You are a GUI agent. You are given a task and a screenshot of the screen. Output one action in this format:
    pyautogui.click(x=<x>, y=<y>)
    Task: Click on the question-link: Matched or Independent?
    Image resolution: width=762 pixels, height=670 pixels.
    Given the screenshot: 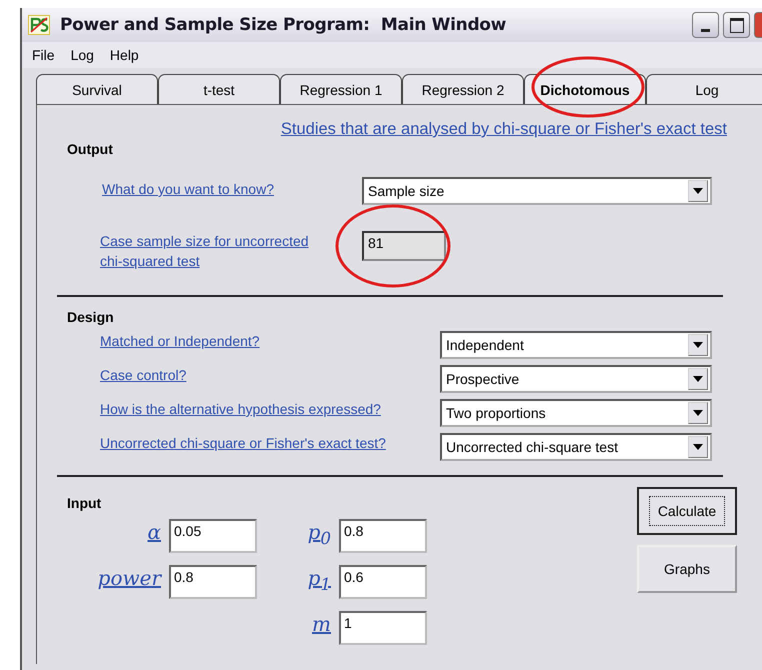 What is the action you would take?
    pyautogui.click(x=180, y=340)
    